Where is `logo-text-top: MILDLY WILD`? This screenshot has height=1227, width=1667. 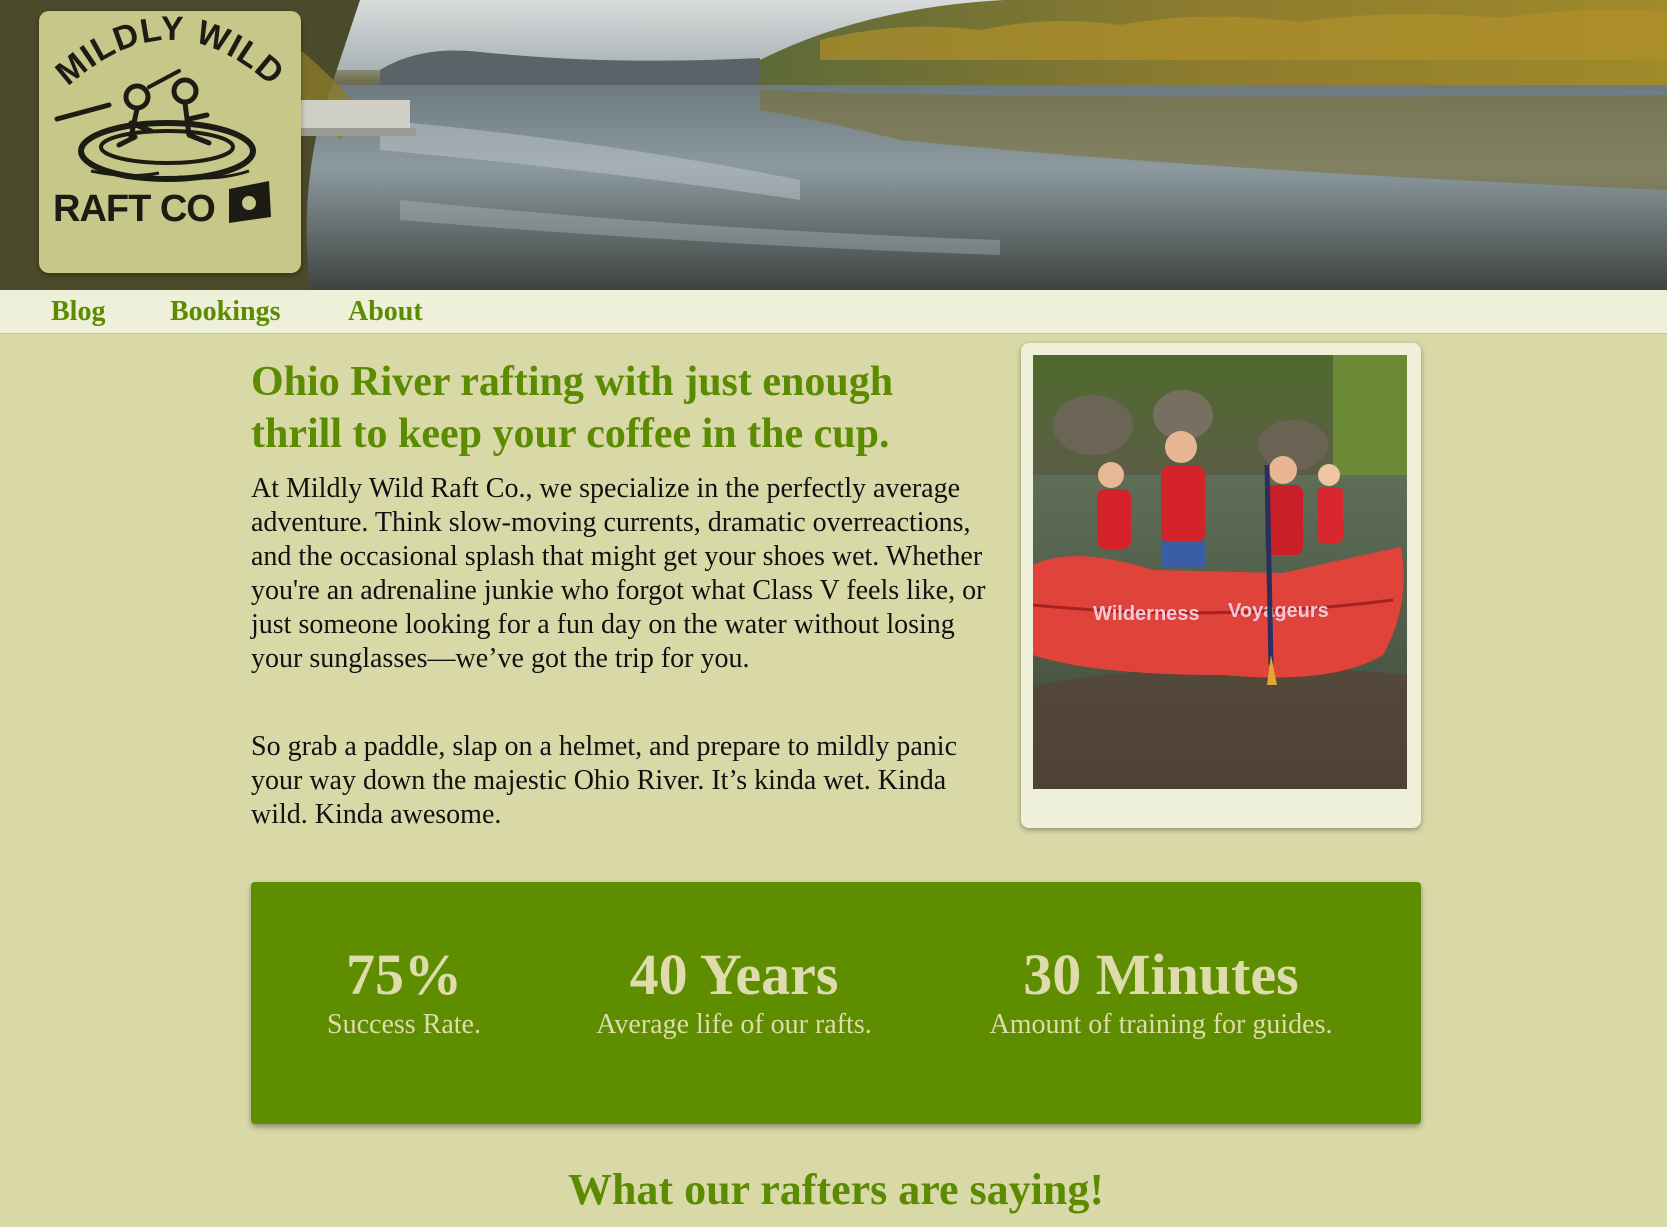 logo-text-top: MILDLY WILD is located at coordinates (170, 52).